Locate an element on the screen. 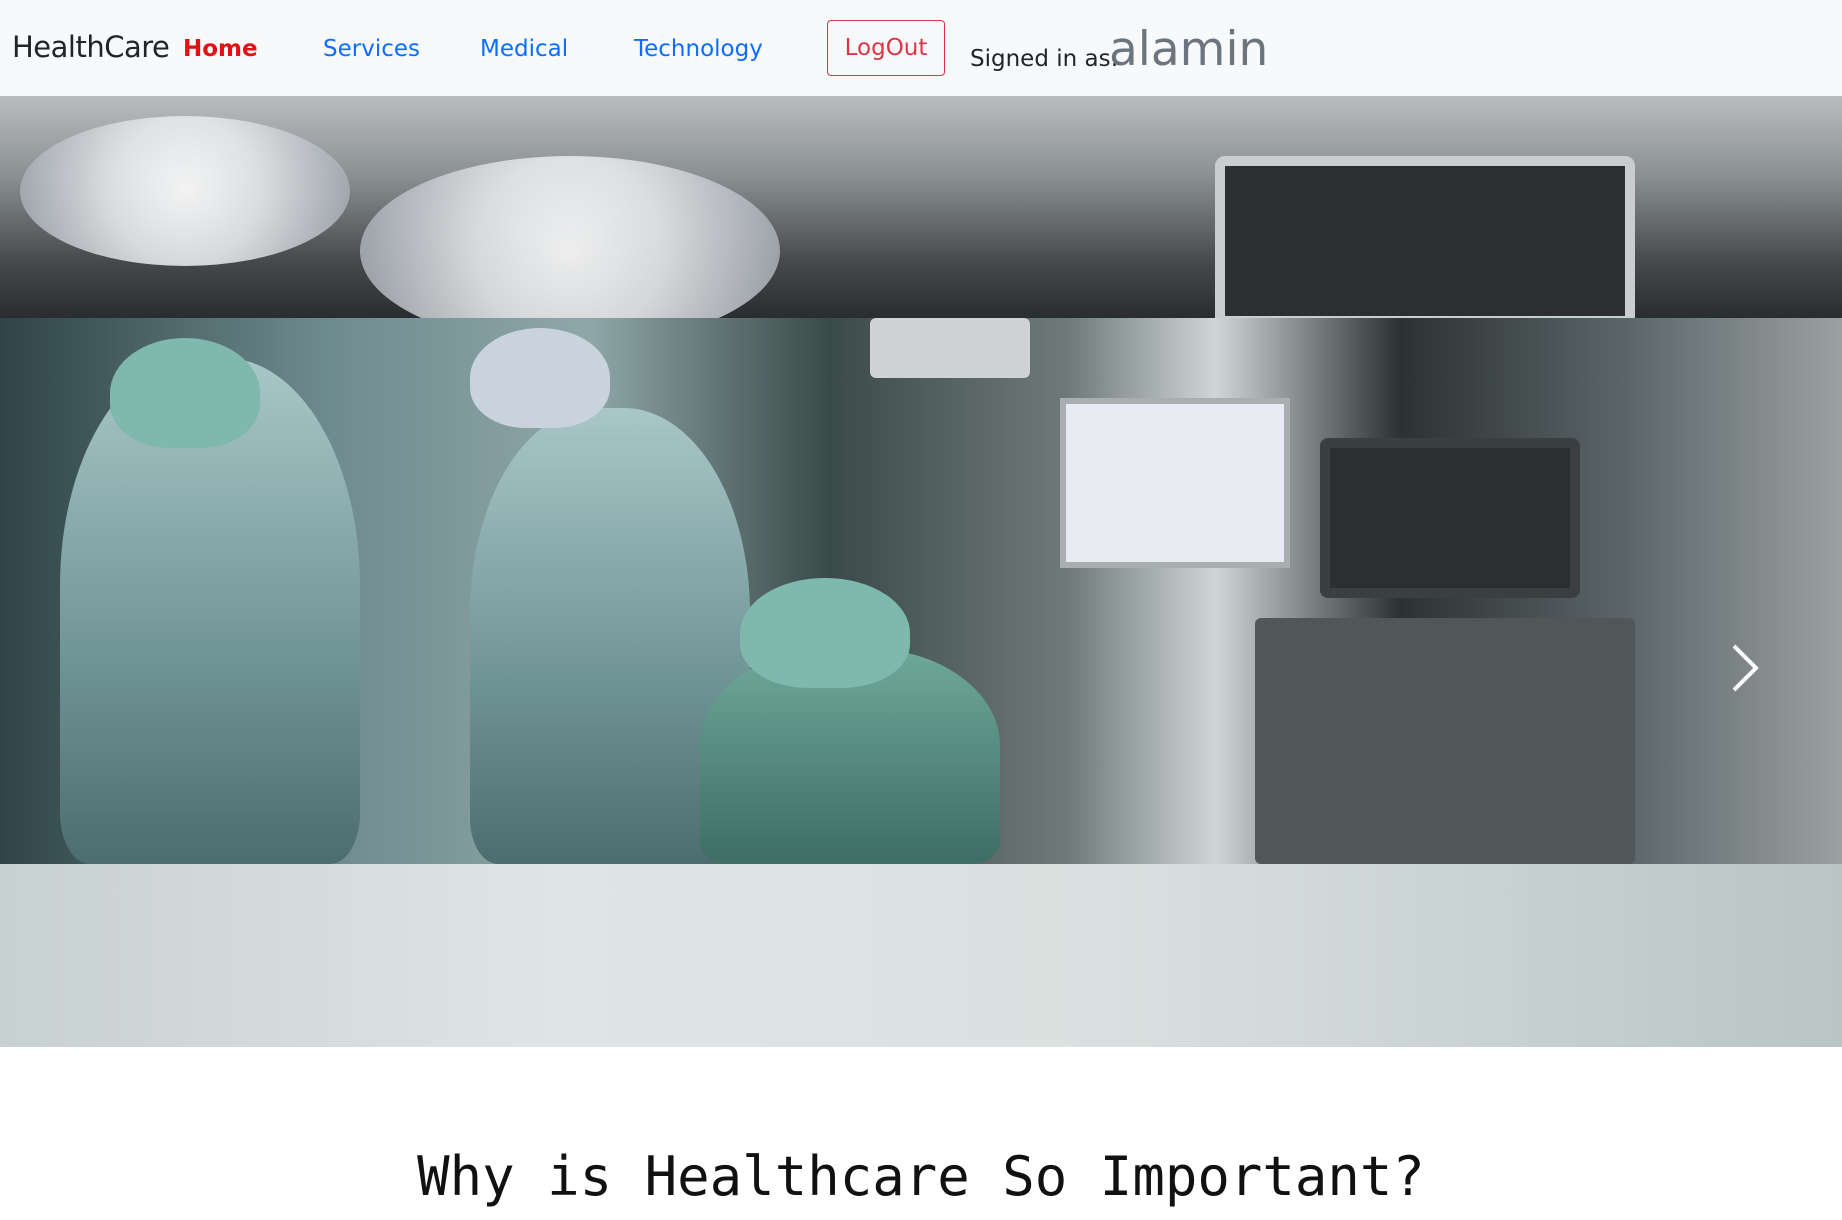 Image resolution: width=1842 pixels, height=1220 pixels. vital-signs-monitor is located at coordinates (1450, 518).